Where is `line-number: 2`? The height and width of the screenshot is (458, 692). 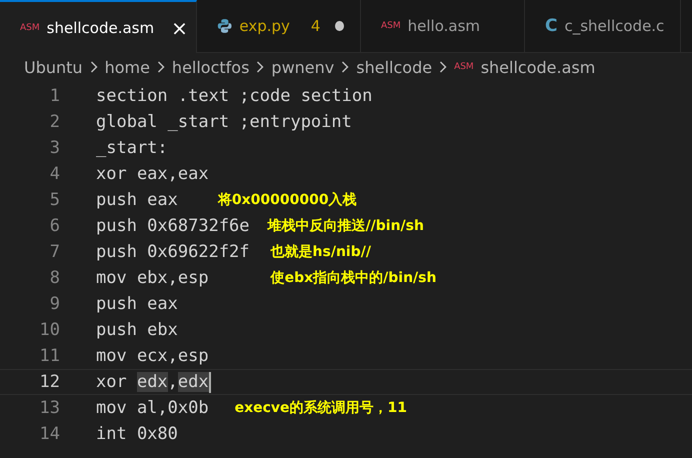
line-number: 2 is located at coordinates (54, 122).